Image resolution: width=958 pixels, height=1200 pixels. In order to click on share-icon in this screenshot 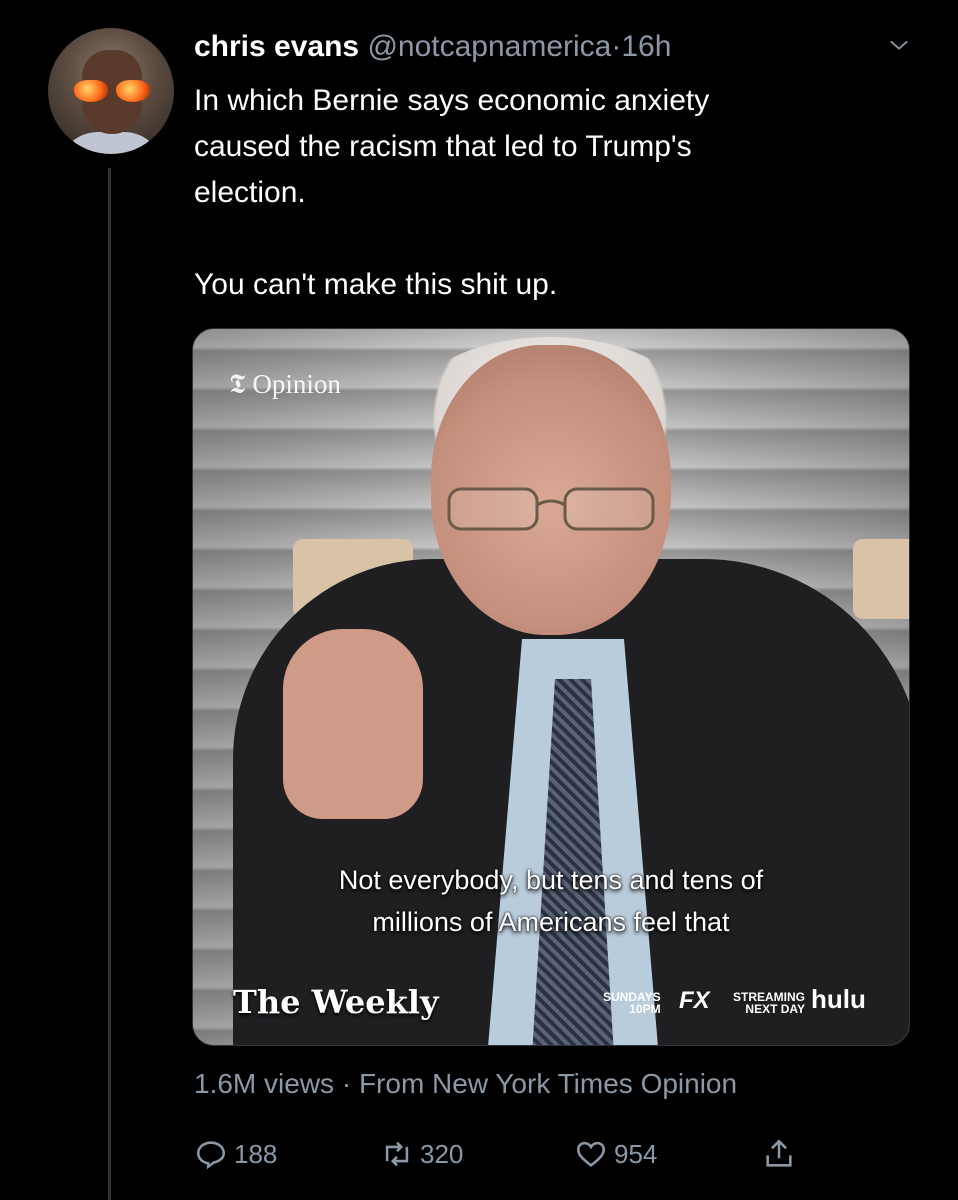, I will do `click(779, 1153)`.